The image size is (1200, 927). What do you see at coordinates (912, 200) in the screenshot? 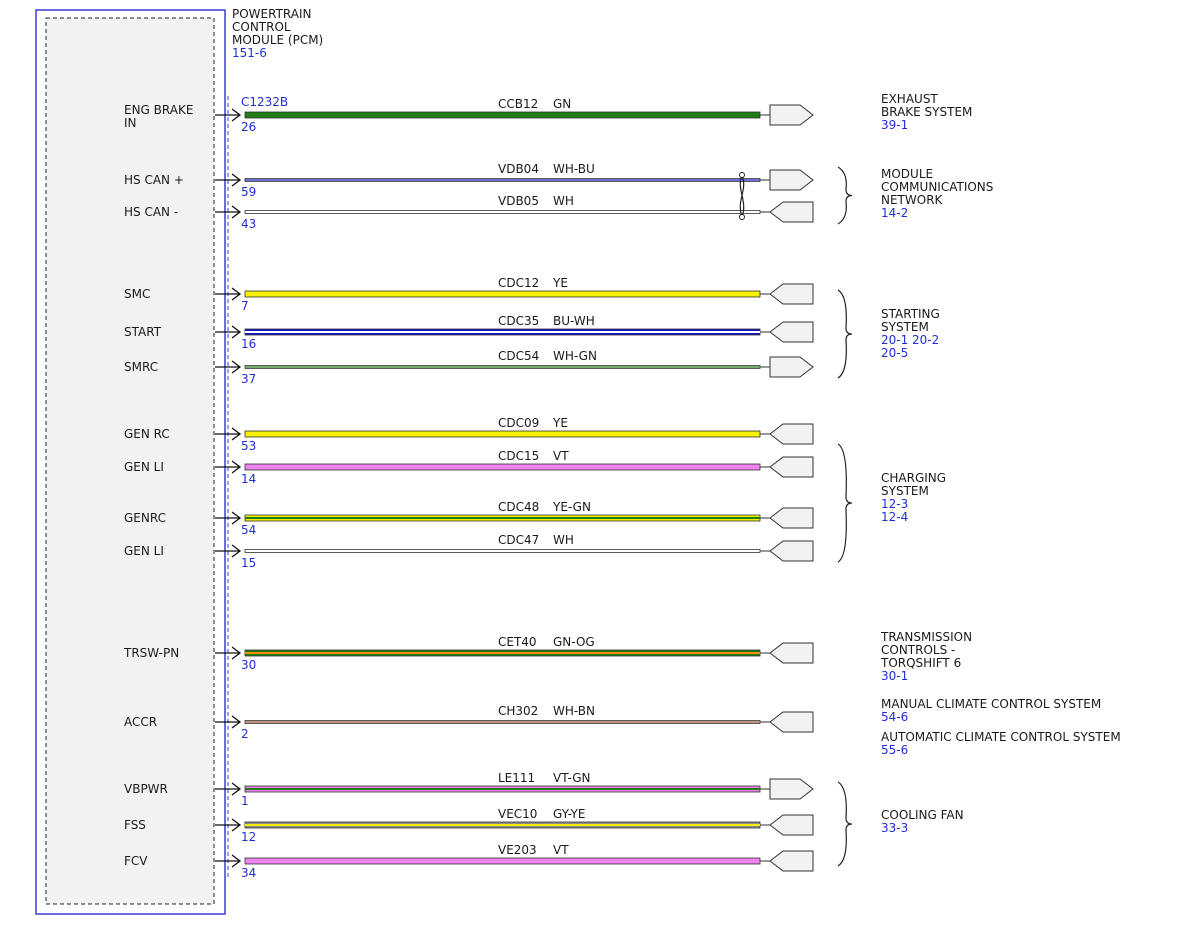
I see `destination-label: NETWORK` at bounding box center [912, 200].